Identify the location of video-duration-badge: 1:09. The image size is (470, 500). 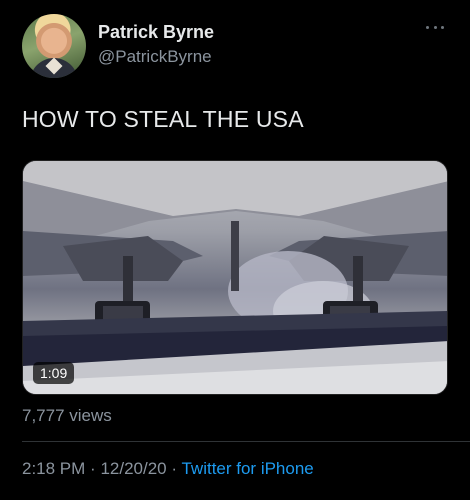
(54, 373).